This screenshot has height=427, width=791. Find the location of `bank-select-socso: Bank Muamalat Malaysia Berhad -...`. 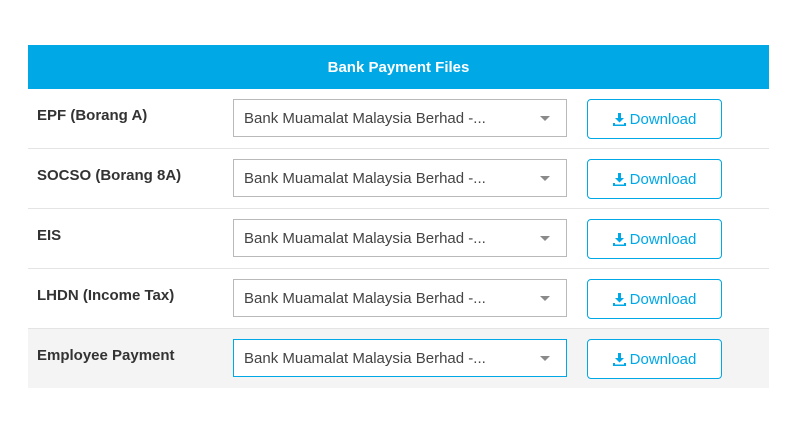

bank-select-socso: Bank Muamalat Malaysia Berhad -... is located at coordinates (400, 178).